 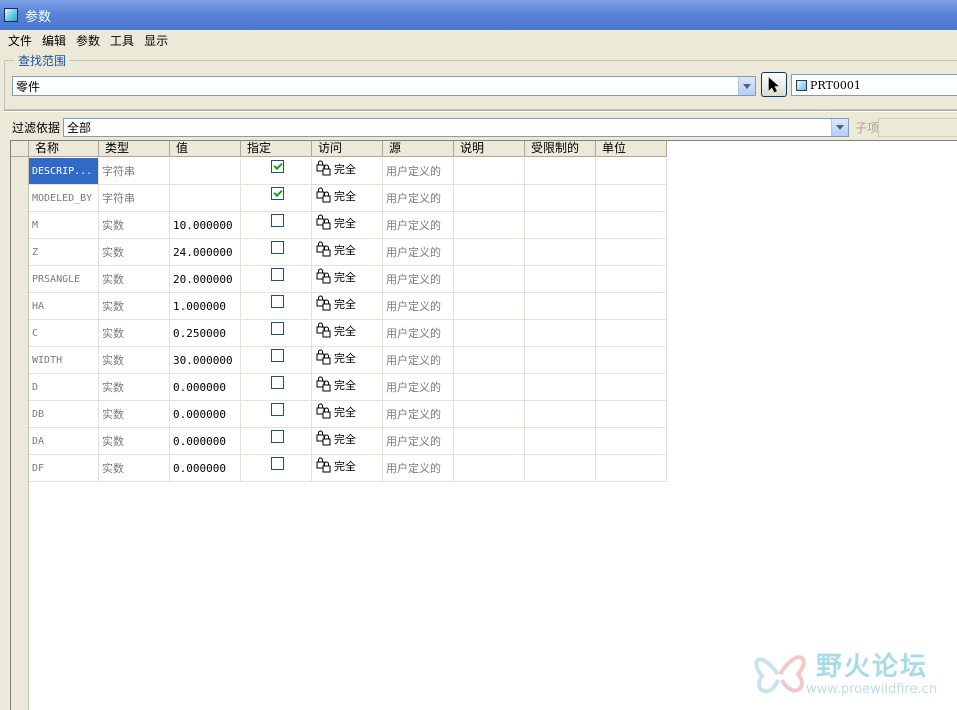 What do you see at coordinates (21, 40) in the screenshot?
I see `menu-file: 文件` at bounding box center [21, 40].